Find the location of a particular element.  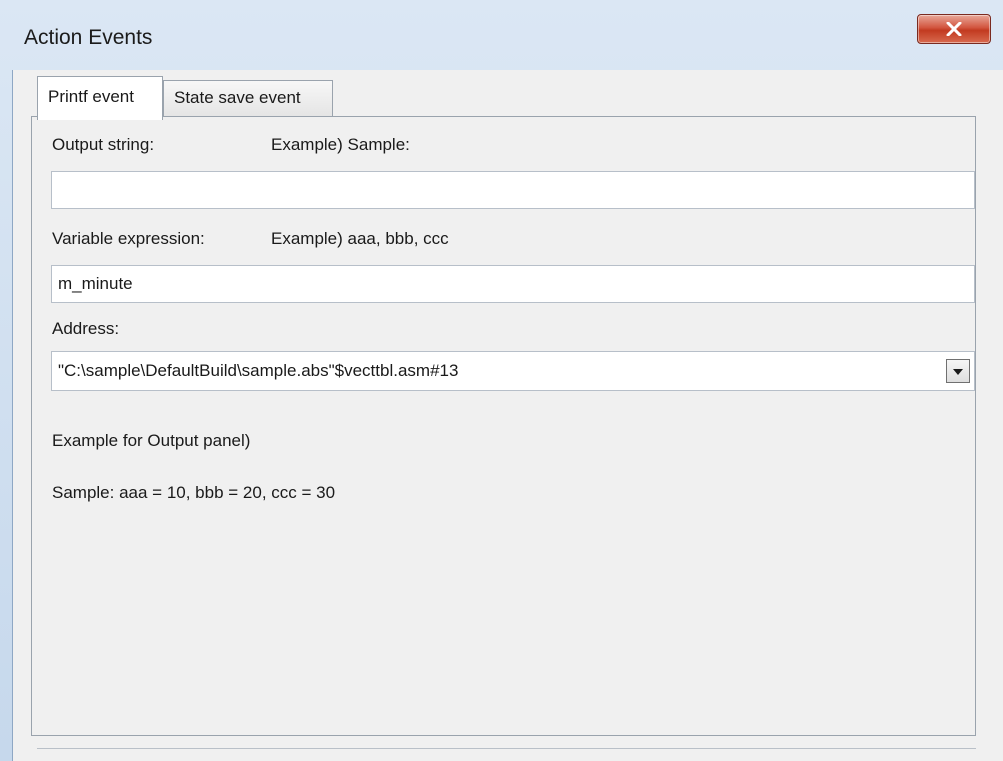

variable-expression-label: Variable expression: is located at coordinates (128, 238).